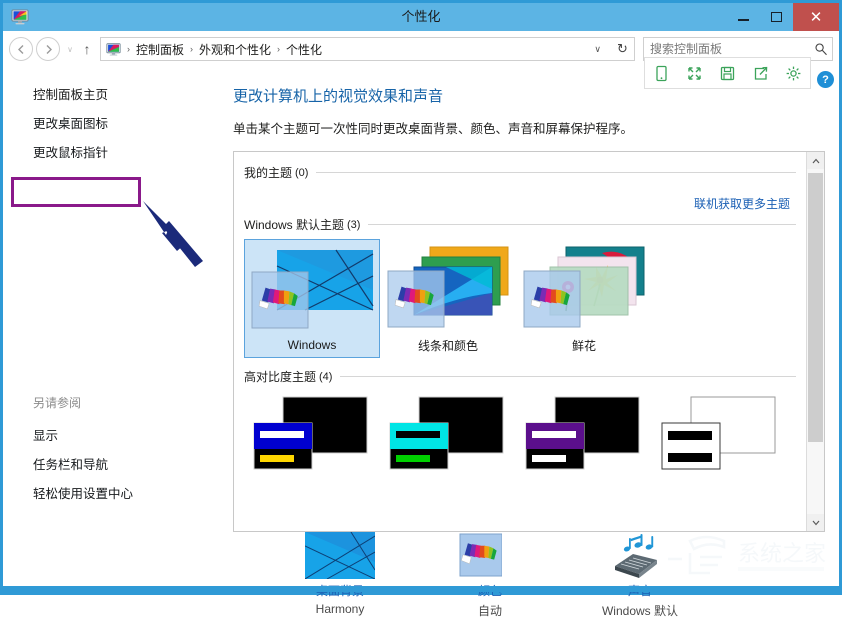  What do you see at coordinates (815, 308) in the screenshot?
I see `scrollbar-thumb` at bounding box center [815, 308].